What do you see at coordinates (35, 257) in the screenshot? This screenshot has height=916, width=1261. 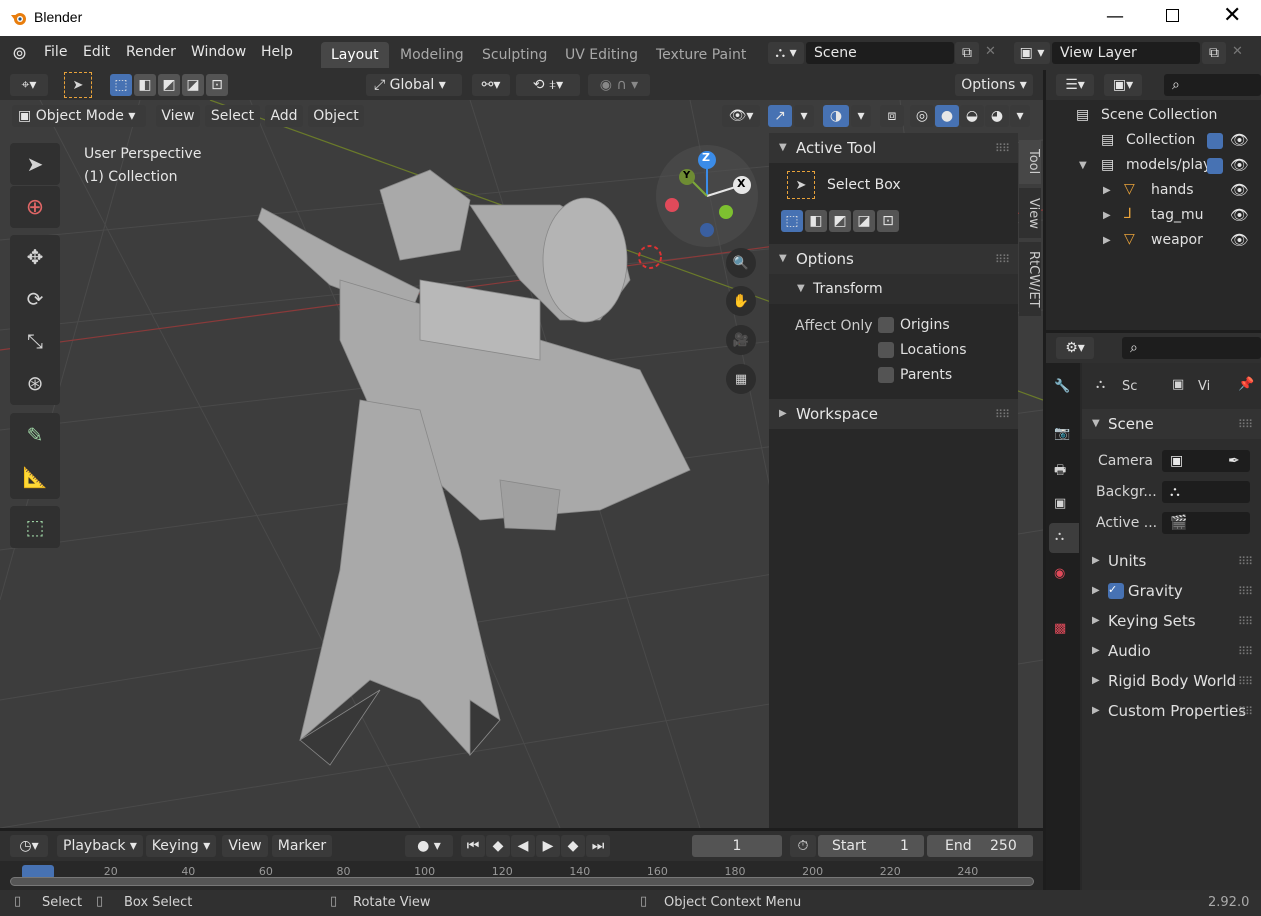 I see `move-icon: ✥` at bounding box center [35, 257].